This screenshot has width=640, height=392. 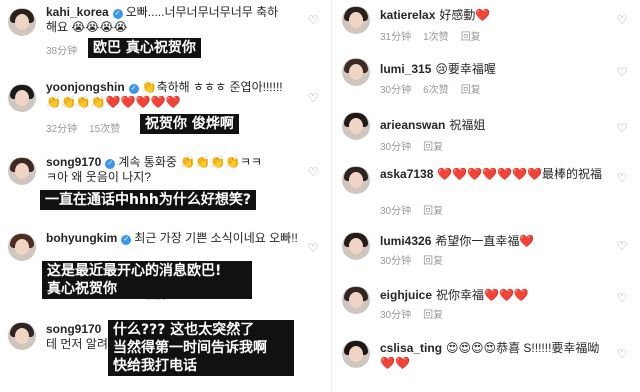 What do you see at coordinates (202, 12) in the screenshot?
I see `comment-line: 오빠.....너무너무너무너무 축하` at bounding box center [202, 12].